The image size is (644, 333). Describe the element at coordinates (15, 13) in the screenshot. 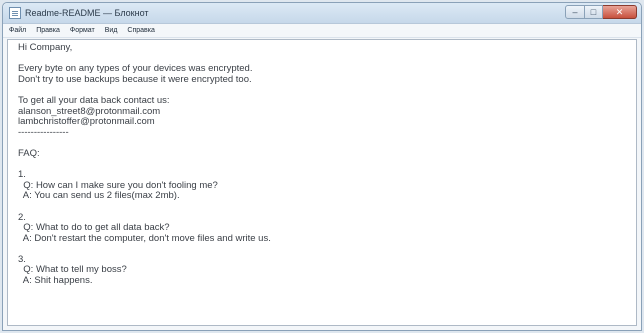

I see `notepad-icon` at that location.